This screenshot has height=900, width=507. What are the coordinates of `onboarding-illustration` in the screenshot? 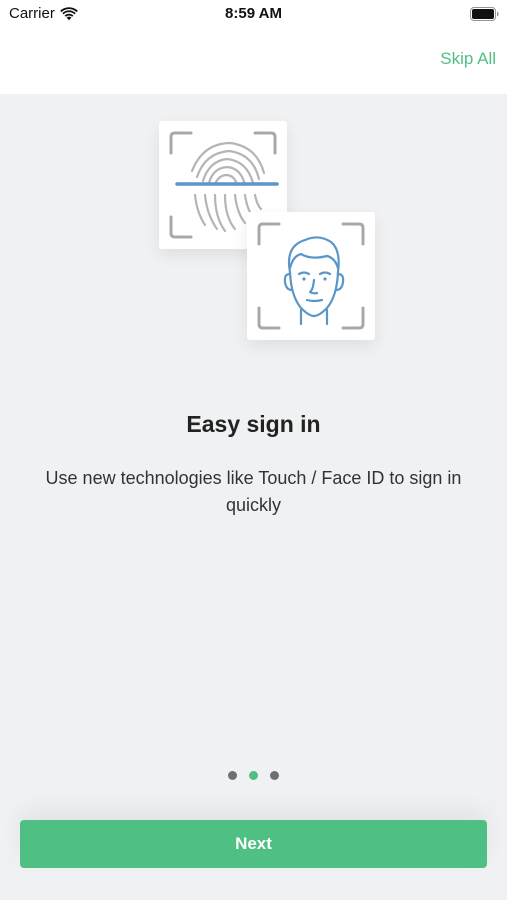 It's located at (268, 232).